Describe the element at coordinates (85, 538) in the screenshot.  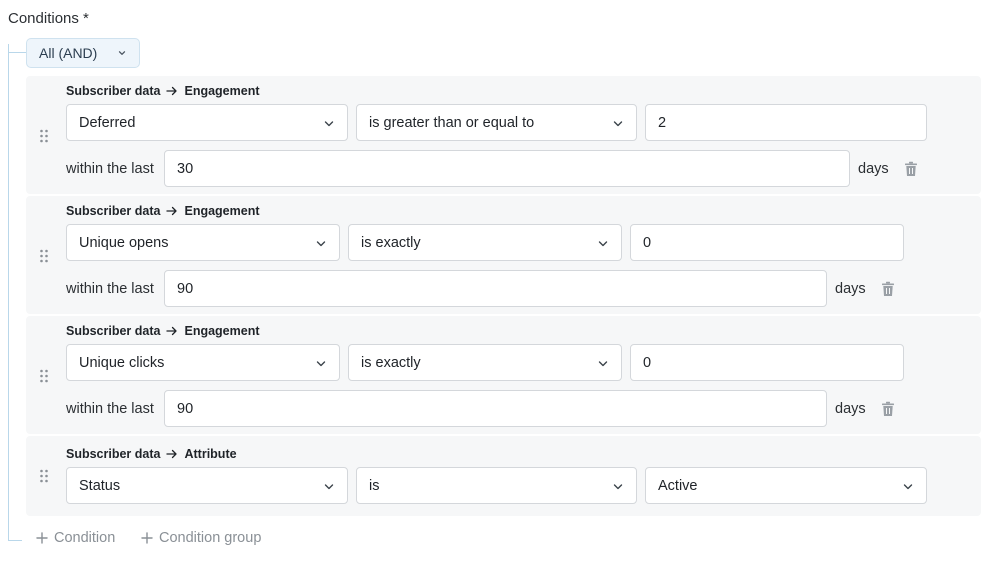
I see `add-condition-label: Condition` at that location.